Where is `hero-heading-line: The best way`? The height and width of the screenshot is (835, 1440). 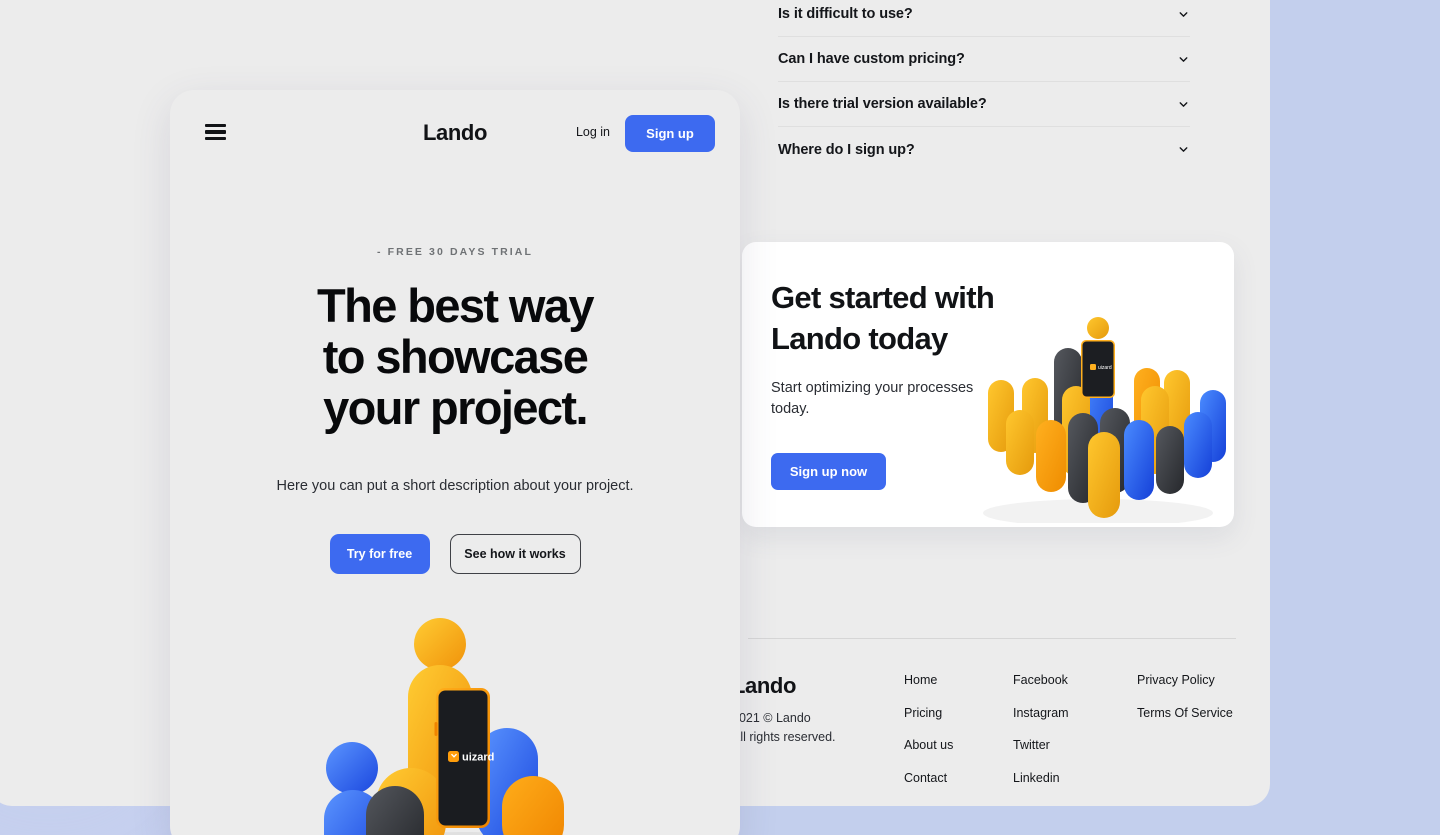 hero-heading-line: The best way is located at coordinates (456, 305).